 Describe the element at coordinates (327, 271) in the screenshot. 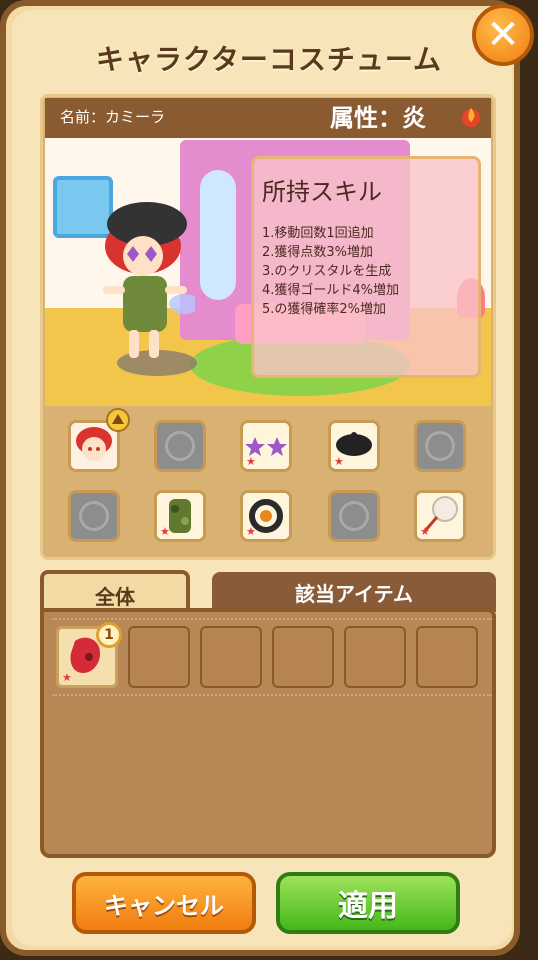

I see `skill-item: 3.のクリスタルを生成` at that location.